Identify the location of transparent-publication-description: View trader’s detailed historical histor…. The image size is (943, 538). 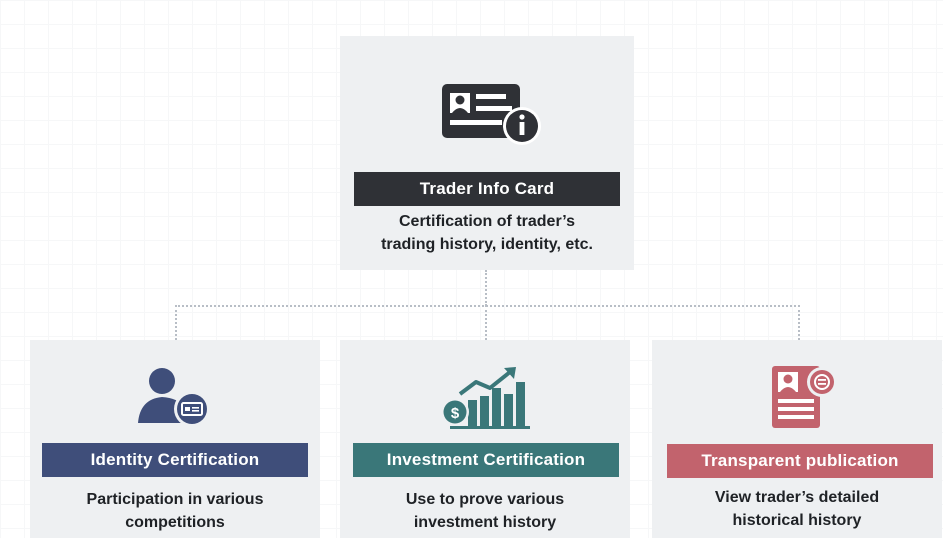
(797, 509).